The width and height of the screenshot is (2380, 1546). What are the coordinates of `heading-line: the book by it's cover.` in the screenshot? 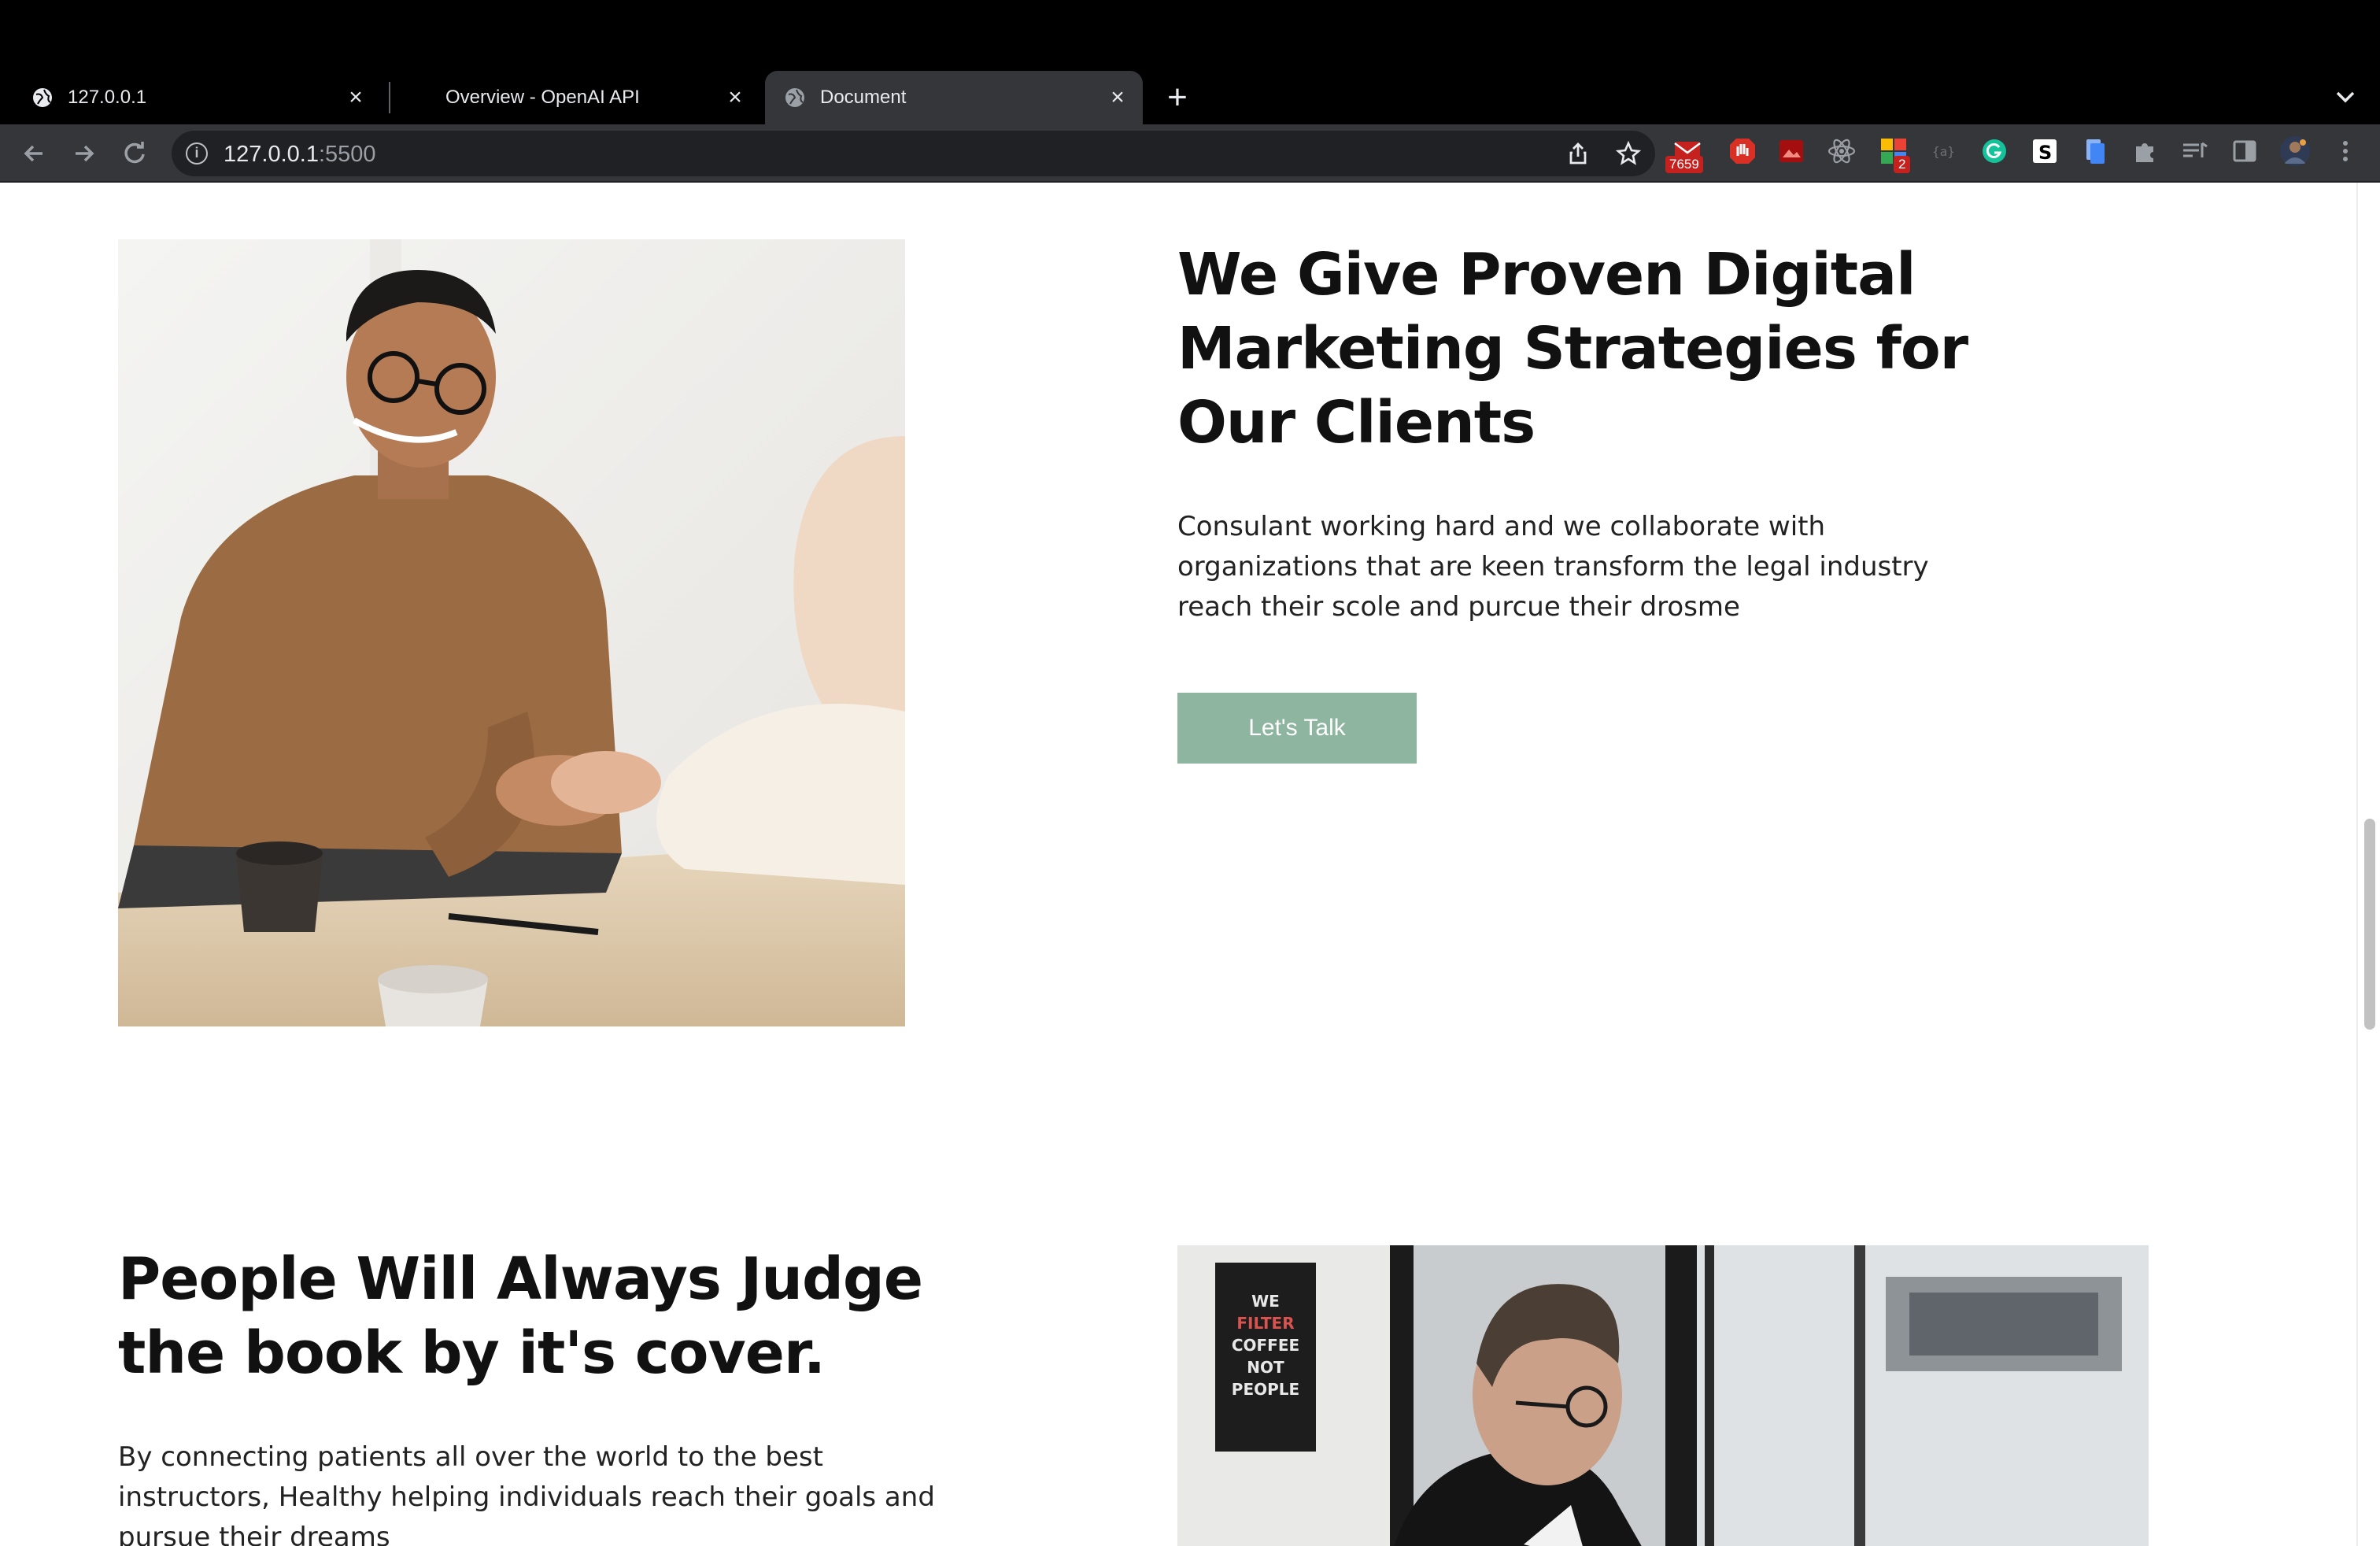 It's located at (472, 1353).